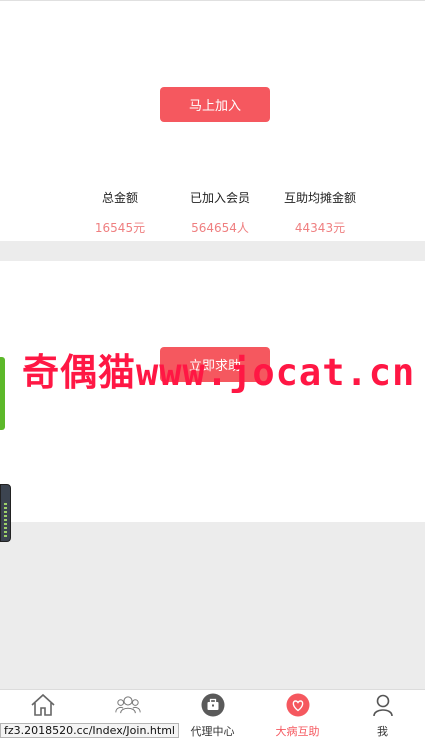 The height and width of the screenshot is (738, 425). I want to click on person-icon, so click(383, 705).